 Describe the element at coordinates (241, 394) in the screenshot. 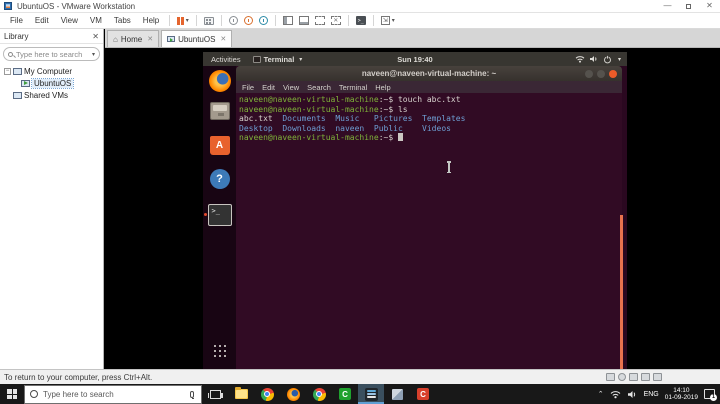

I see `file-explorer-button` at that location.